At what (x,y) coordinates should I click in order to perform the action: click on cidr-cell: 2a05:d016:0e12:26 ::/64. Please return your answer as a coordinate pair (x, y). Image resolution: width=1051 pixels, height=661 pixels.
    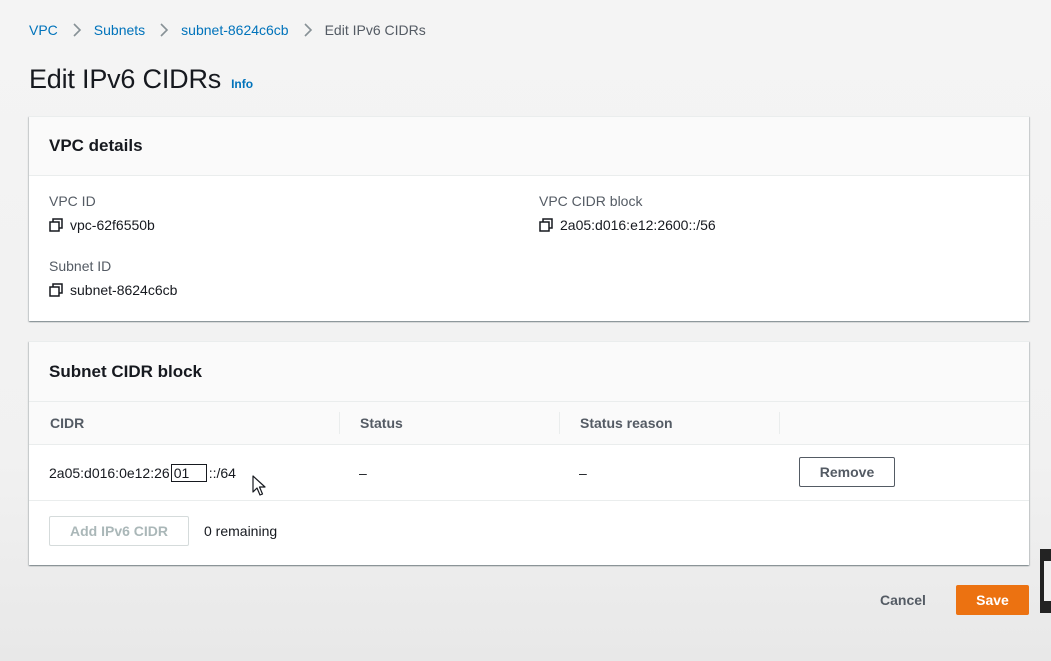
    Looking at the image, I should click on (142, 472).